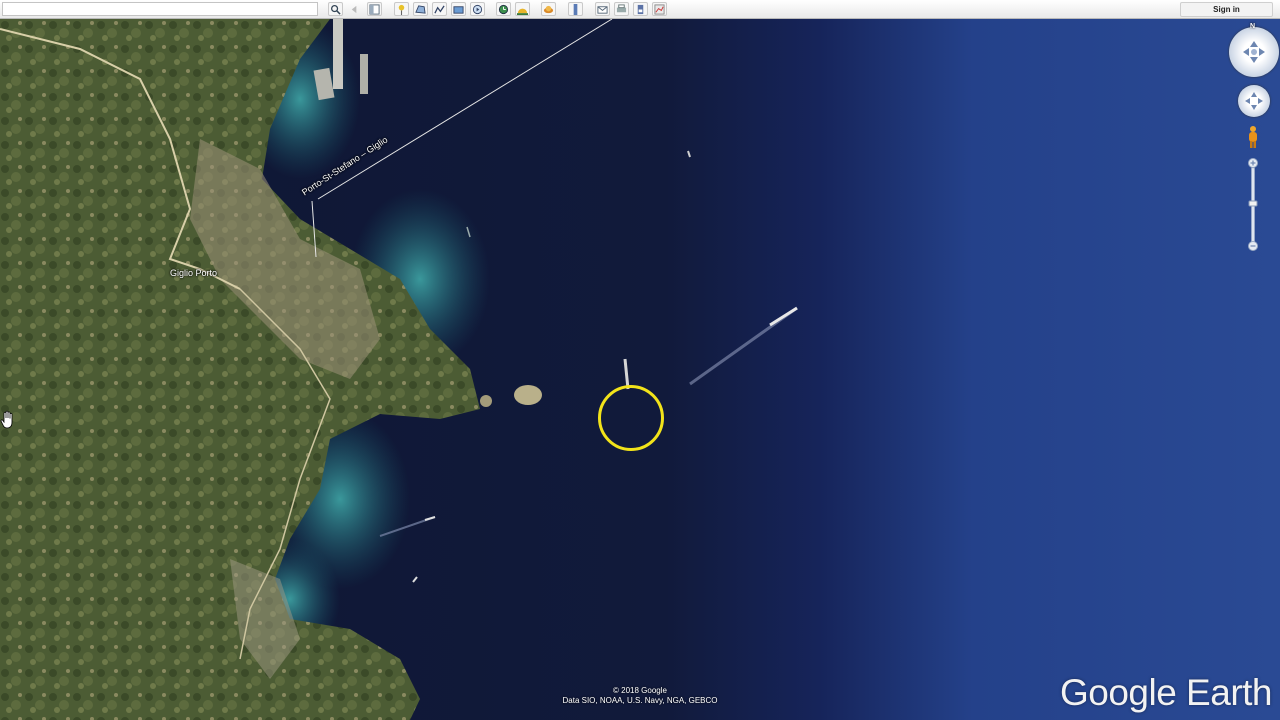 This screenshot has height=720, width=1280. What do you see at coordinates (1254, 52) in the screenshot?
I see `move-arrows-icon` at bounding box center [1254, 52].